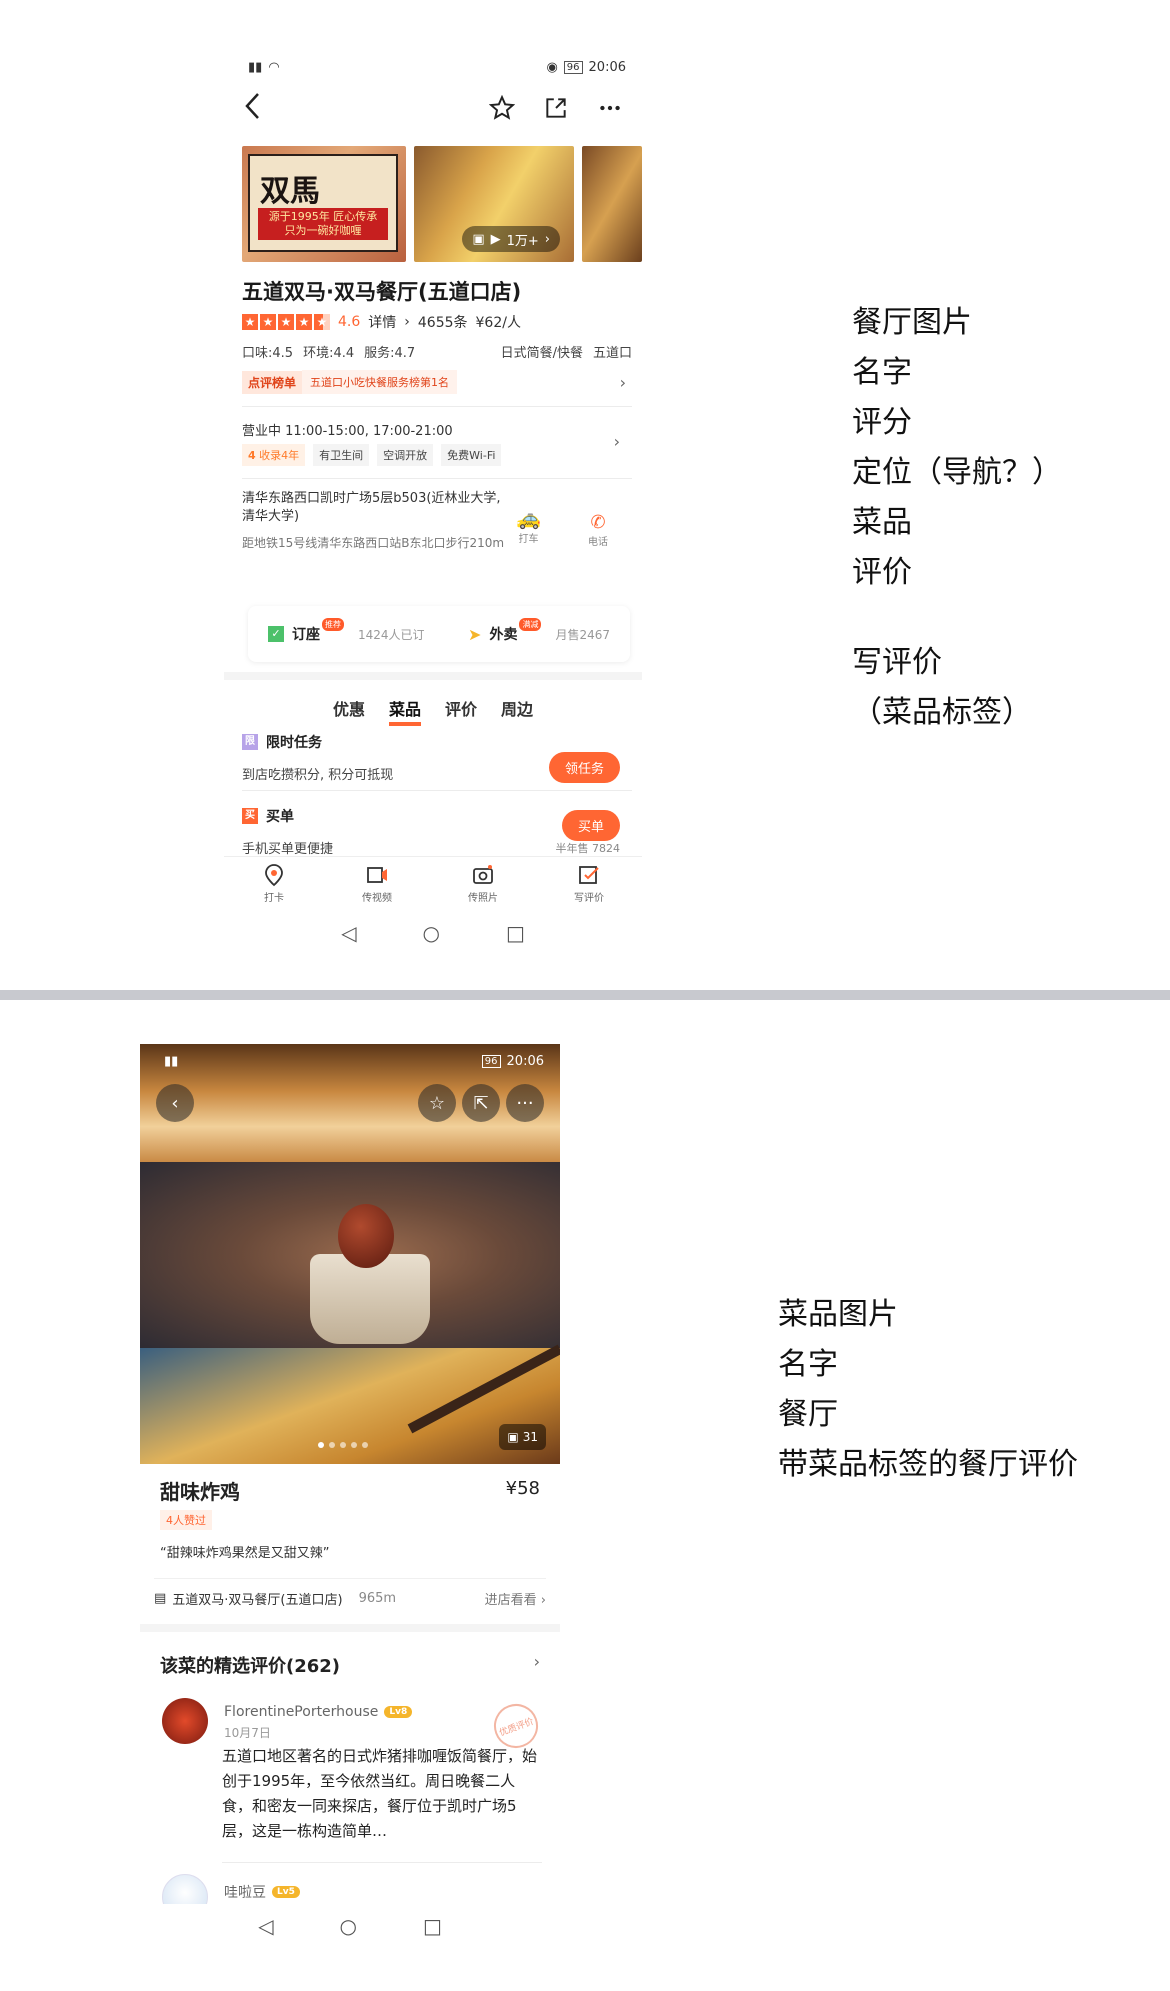 This screenshot has width=1170, height=1991. What do you see at coordinates (350, 1598) in the screenshot?
I see `restaurant-link: ▤ 五道双马·双马餐厅(五道口店) 965m 进店看看 ›` at bounding box center [350, 1598].